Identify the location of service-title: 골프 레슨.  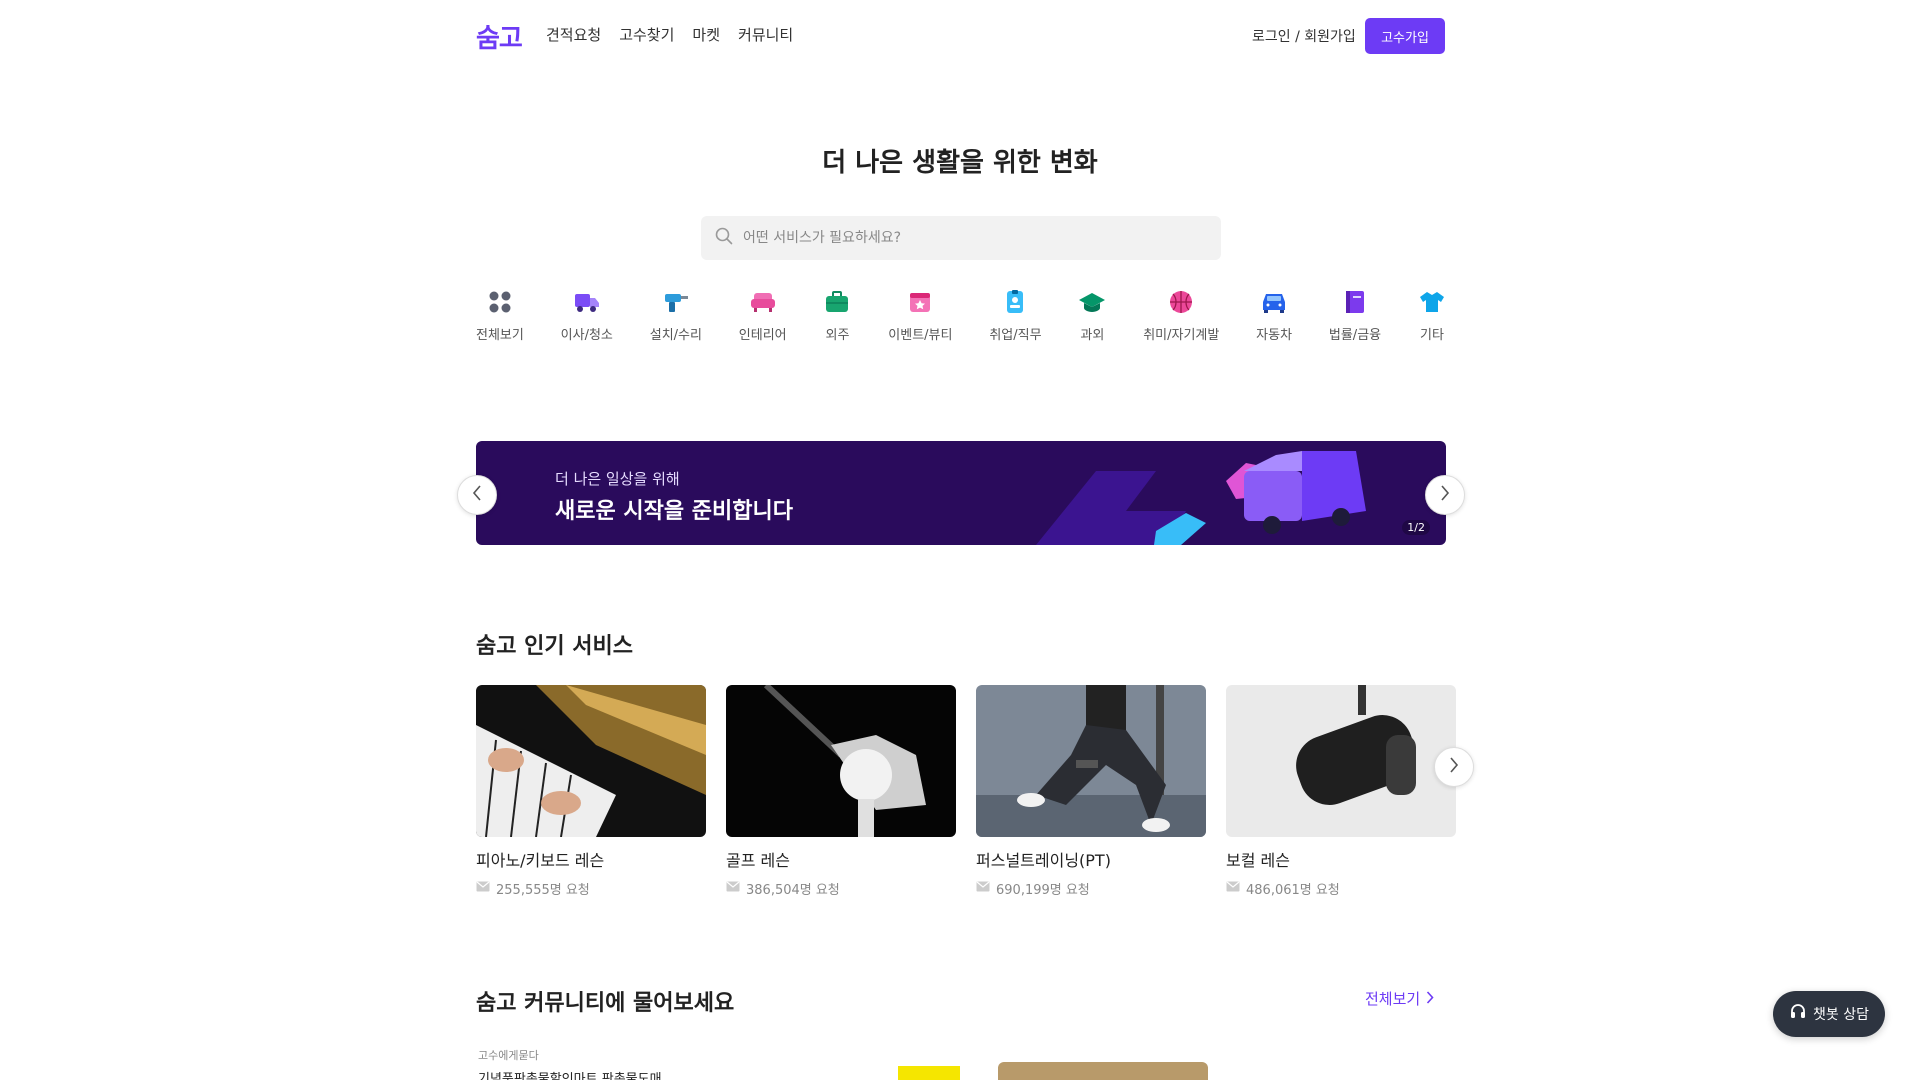
(758, 860).